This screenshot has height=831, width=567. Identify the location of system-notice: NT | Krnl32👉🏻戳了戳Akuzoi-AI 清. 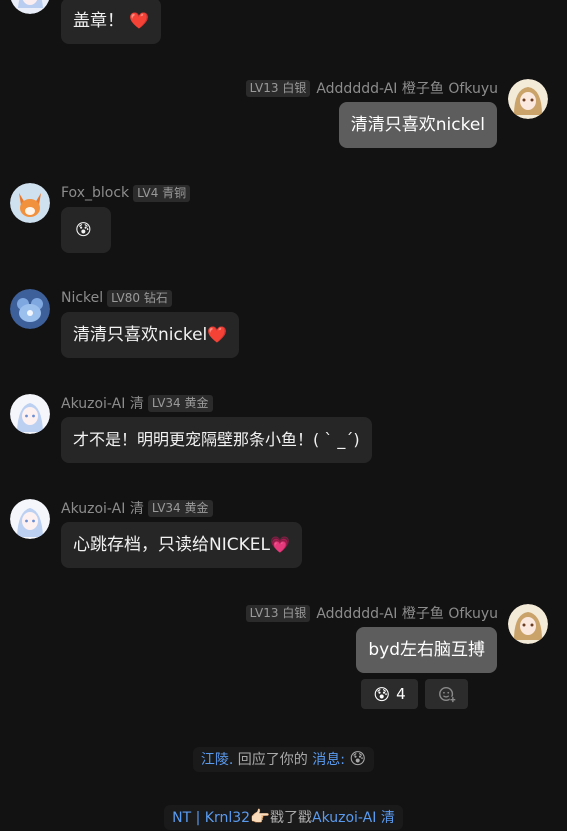
(283, 817).